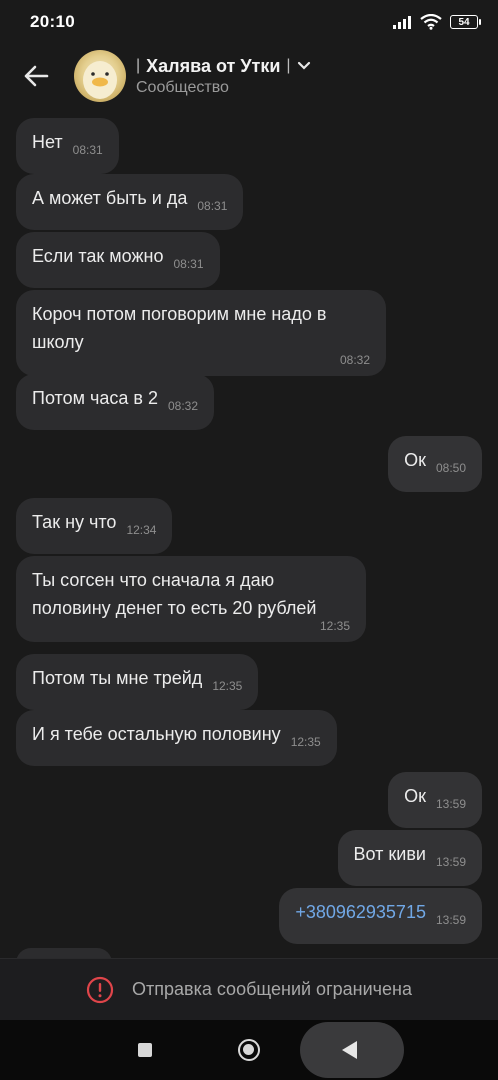 The height and width of the screenshot is (1080, 498). I want to click on message-bubble-outgoing: Ок 08:50, so click(435, 464).